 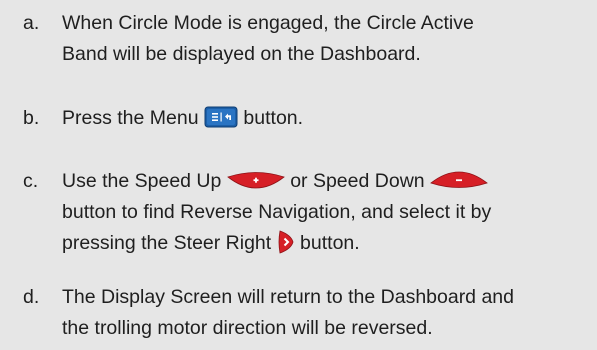 What do you see at coordinates (286, 242) in the screenshot?
I see `steer-right-button-icon` at bounding box center [286, 242].